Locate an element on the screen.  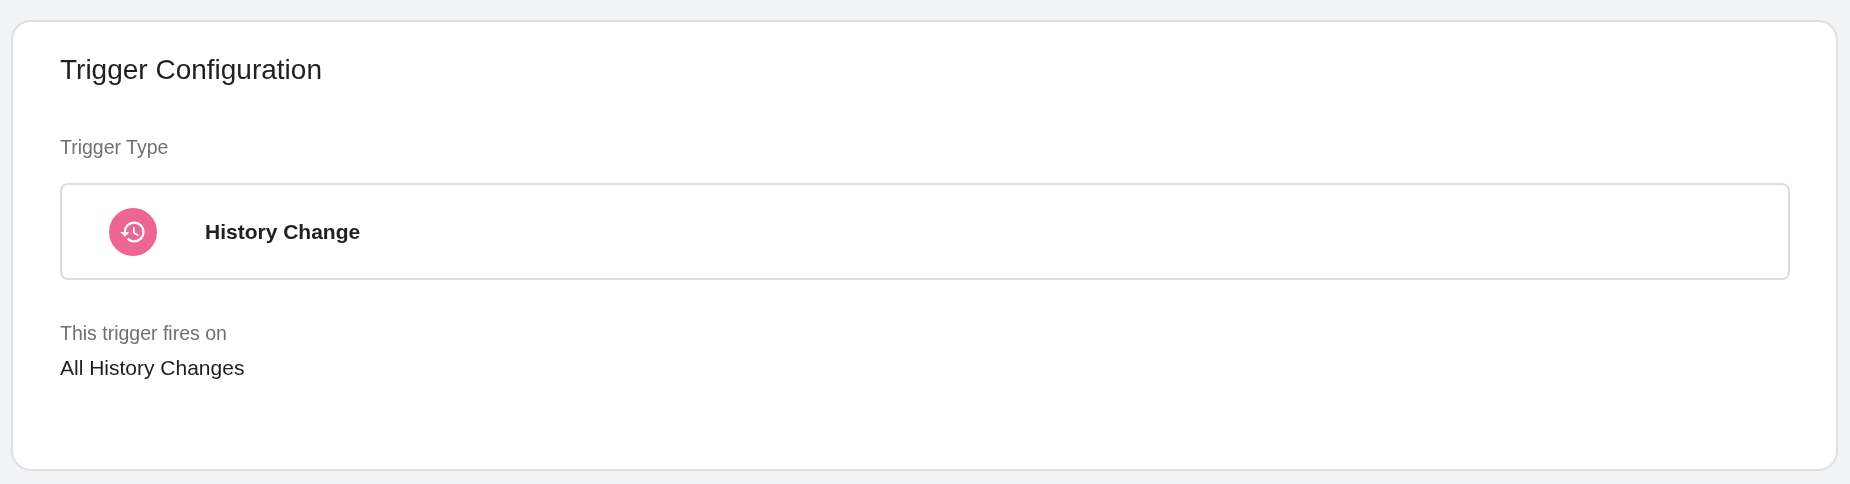
section-label: This trigger fires on is located at coordinates (144, 333).